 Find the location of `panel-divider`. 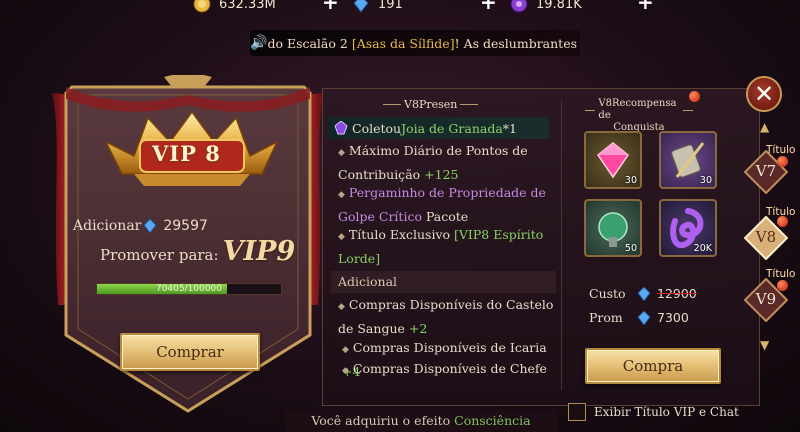

panel-divider is located at coordinates (561, 245).